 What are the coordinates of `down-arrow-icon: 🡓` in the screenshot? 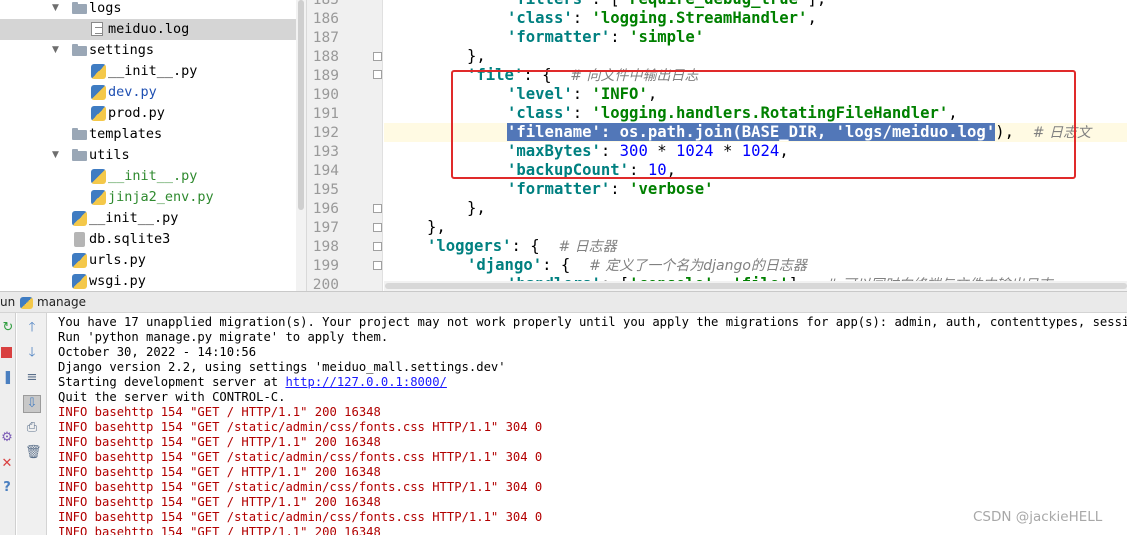 It's located at (32, 353).